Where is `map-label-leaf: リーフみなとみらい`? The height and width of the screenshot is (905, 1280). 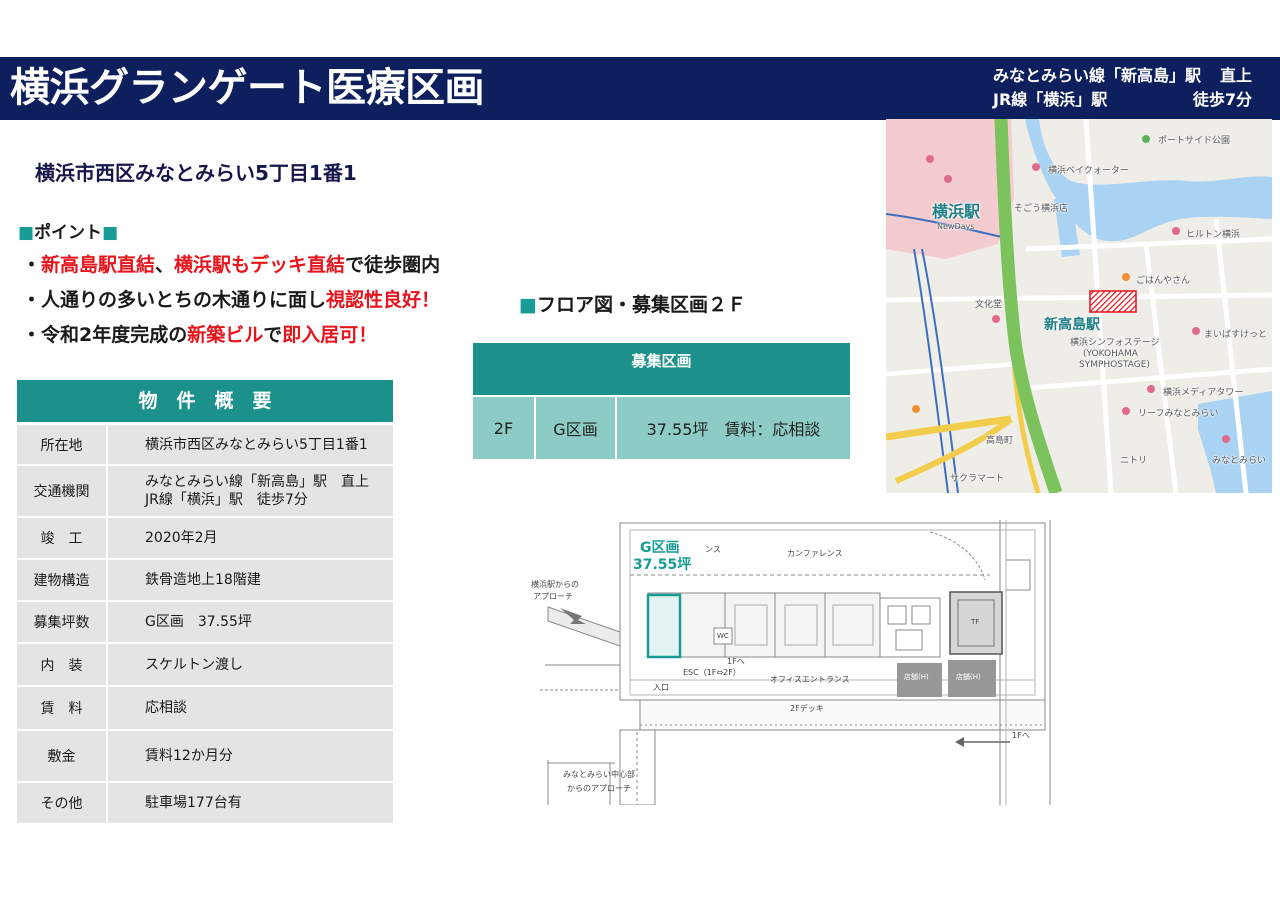
map-label-leaf: リーフみなとみらい is located at coordinates (1178, 414).